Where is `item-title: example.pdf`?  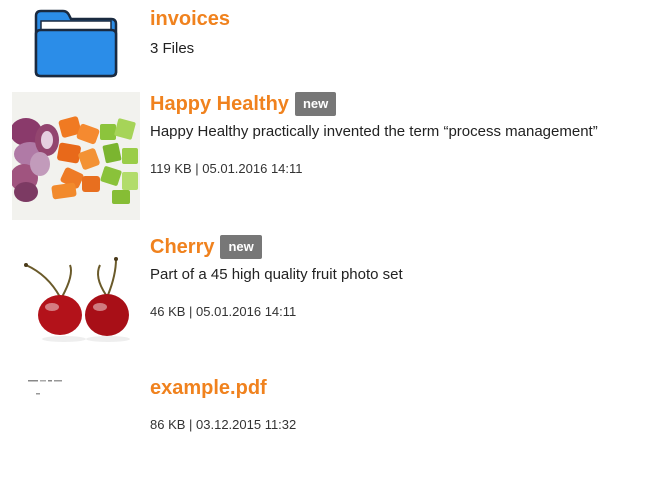
item-title: example.pdf is located at coordinates (208, 388).